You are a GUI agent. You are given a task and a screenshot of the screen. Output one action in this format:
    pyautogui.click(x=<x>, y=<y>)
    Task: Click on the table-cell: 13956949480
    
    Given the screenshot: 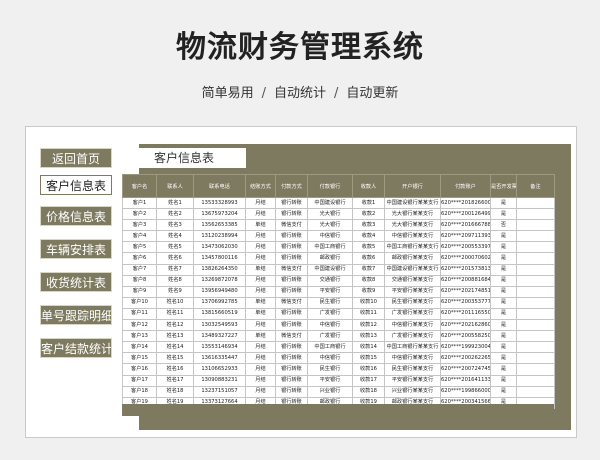 What is the action you would take?
    pyautogui.click(x=219, y=291)
    